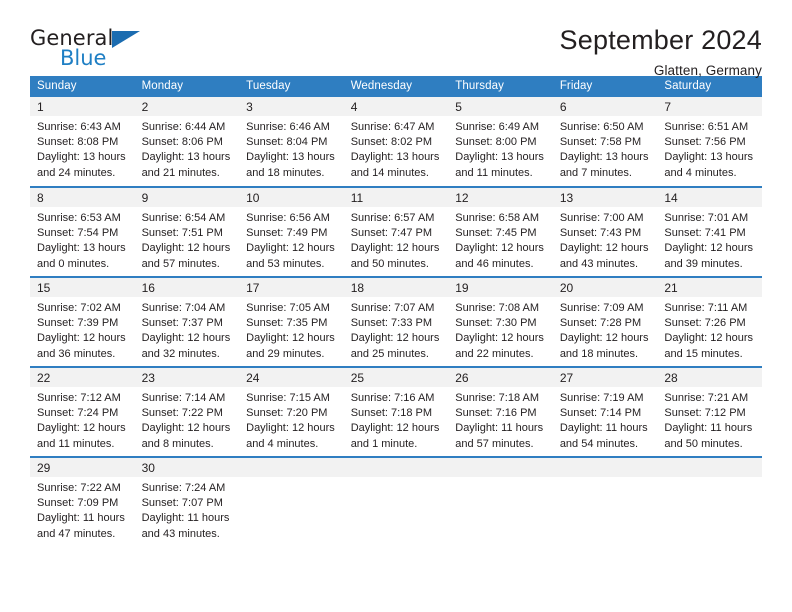  What do you see at coordinates (599, 443) in the screenshot?
I see `daylight-duration-line2: and 54 minutes.` at bounding box center [599, 443].